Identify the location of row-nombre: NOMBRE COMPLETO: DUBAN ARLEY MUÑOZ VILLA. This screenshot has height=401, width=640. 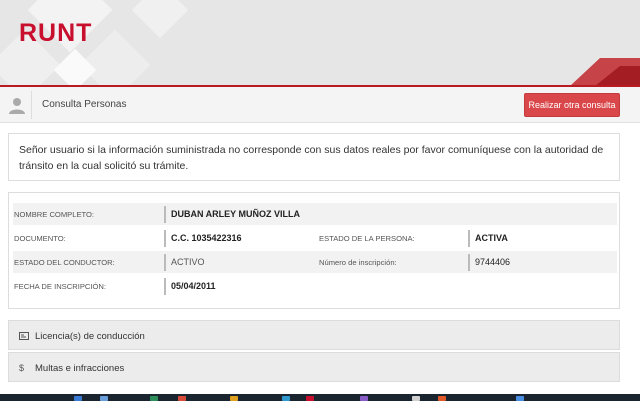
(315, 214).